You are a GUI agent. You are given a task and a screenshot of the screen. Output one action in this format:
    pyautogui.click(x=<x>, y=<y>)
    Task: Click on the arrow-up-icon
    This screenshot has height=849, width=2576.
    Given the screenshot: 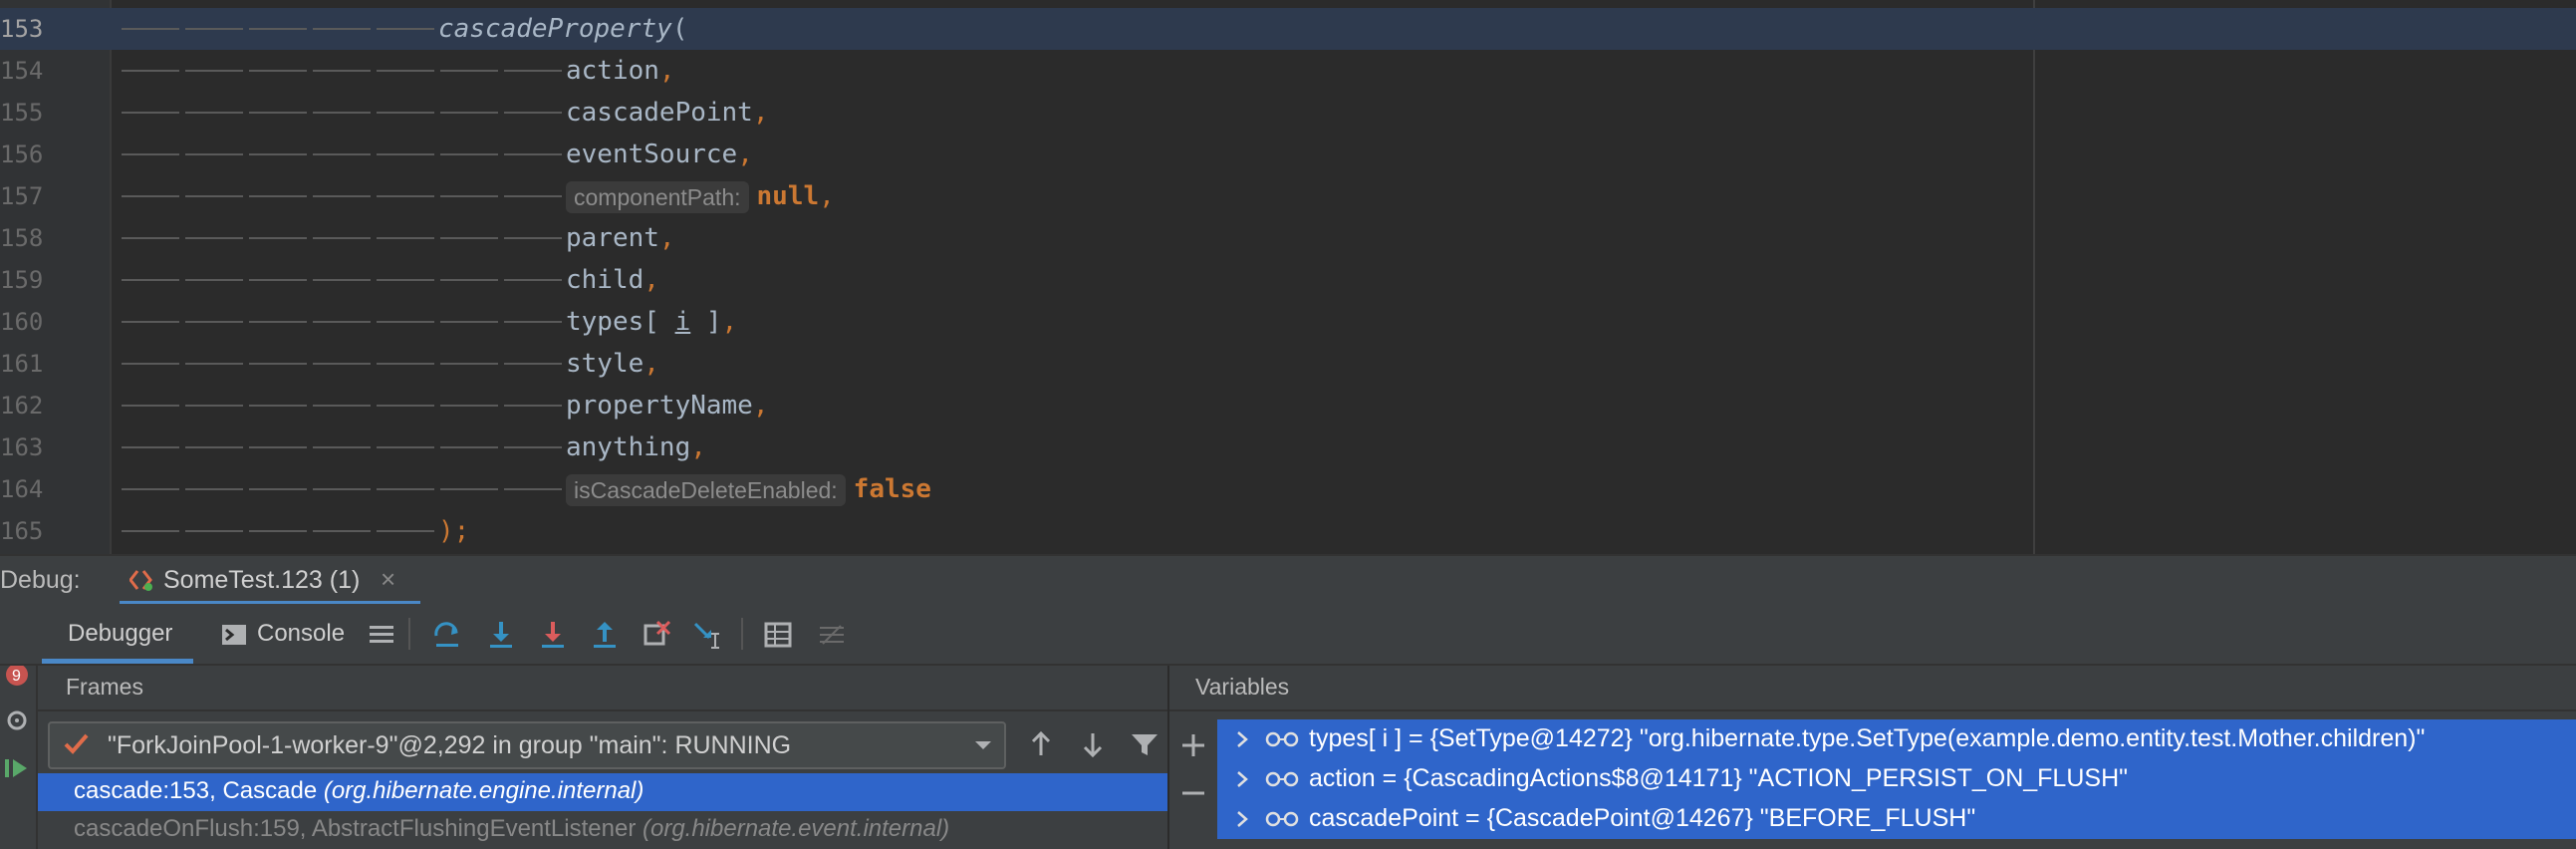 What is the action you would take?
    pyautogui.click(x=1041, y=744)
    